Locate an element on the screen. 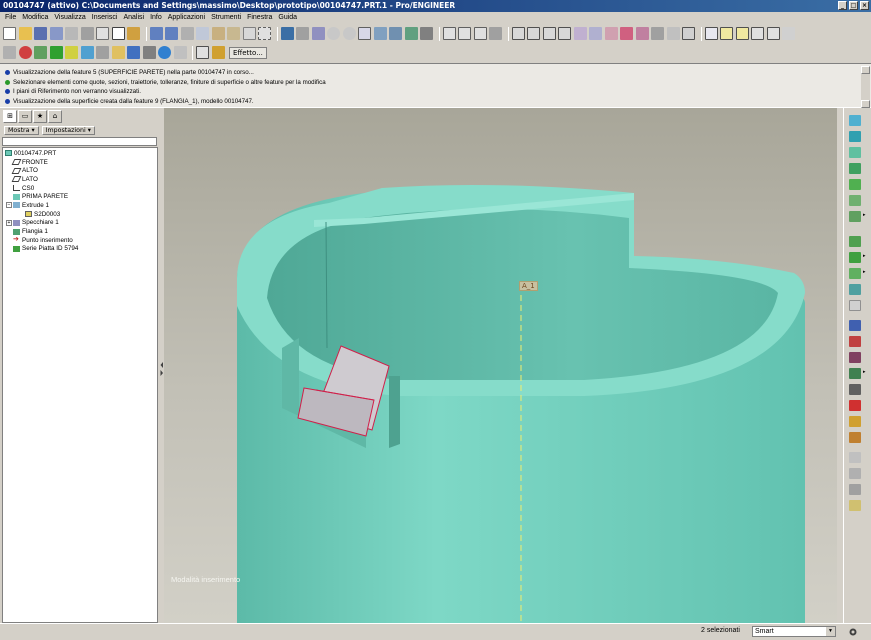  surface-rip-icon is located at coordinates (855, 216).